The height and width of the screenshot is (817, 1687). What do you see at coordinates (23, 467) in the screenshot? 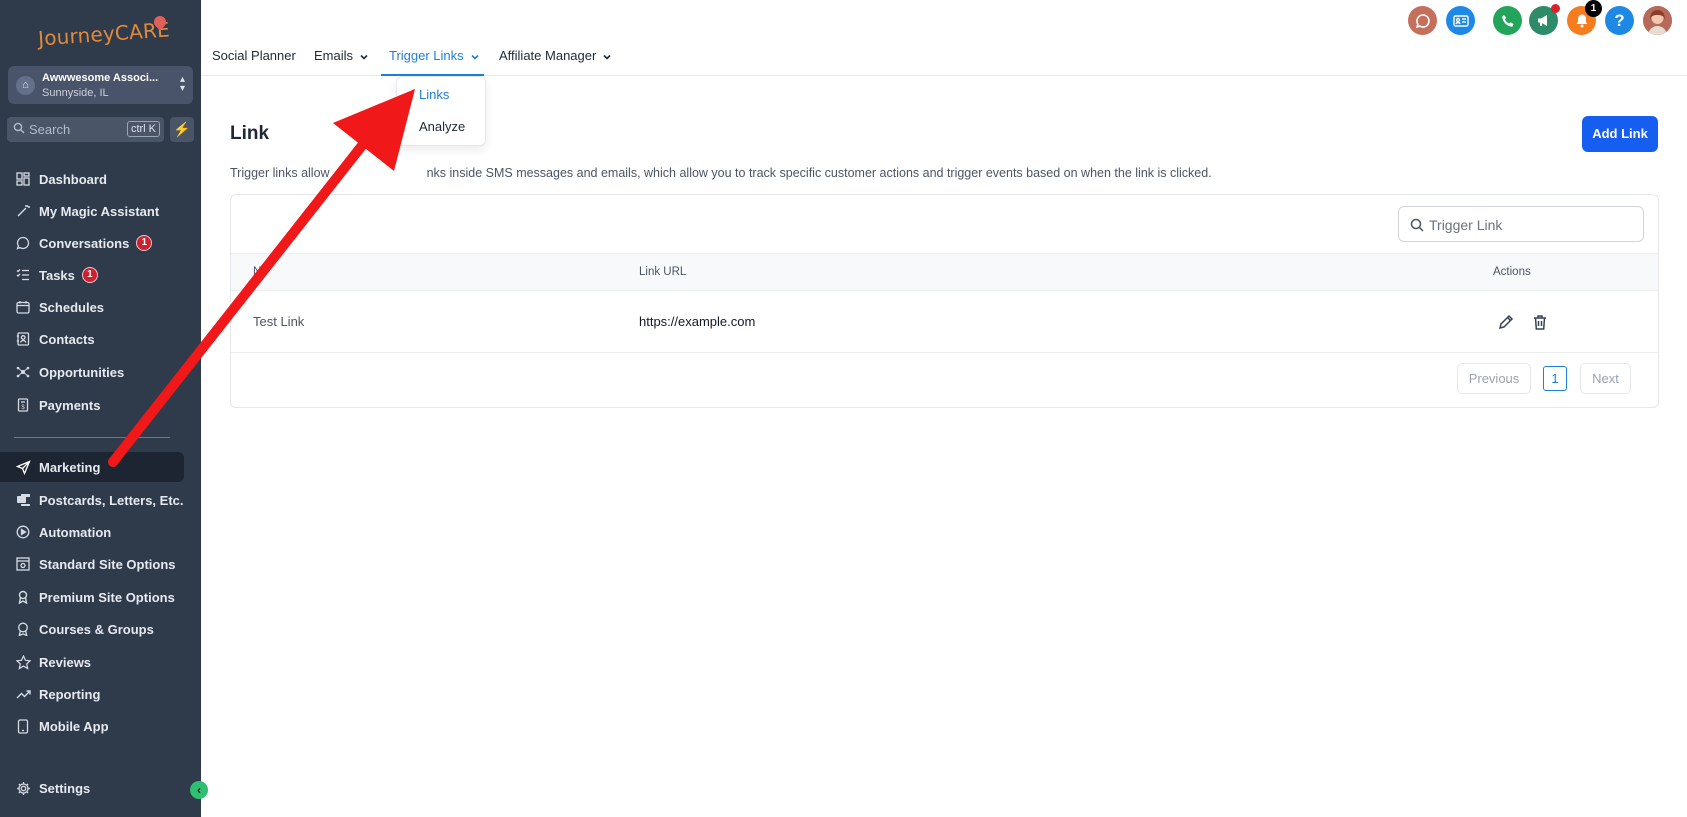
I see `send-icon` at bounding box center [23, 467].